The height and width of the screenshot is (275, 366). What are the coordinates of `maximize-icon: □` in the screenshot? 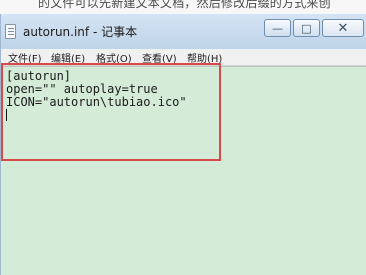 It's located at (306, 28).